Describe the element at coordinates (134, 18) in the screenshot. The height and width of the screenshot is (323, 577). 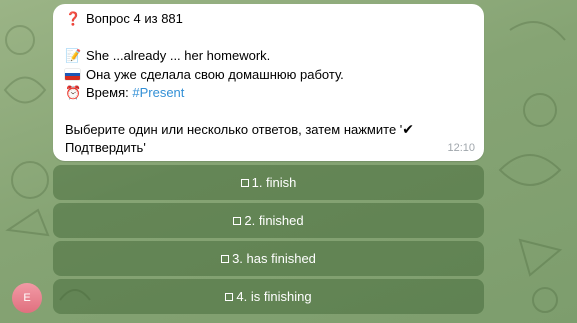
I see `question-counter: Вопрос 4 из 881` at that location.